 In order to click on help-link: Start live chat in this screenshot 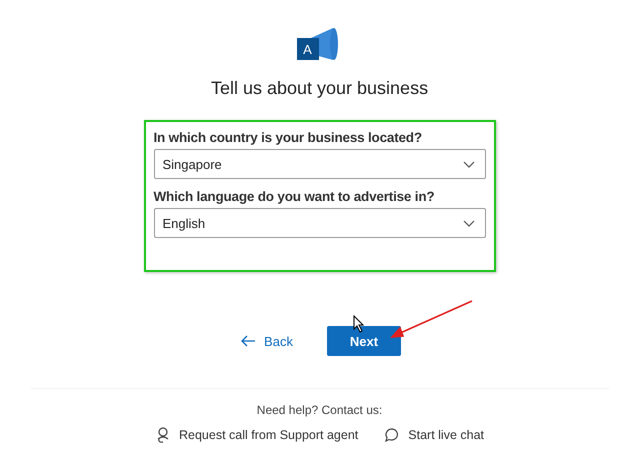, I will do `click(434, 435)`.